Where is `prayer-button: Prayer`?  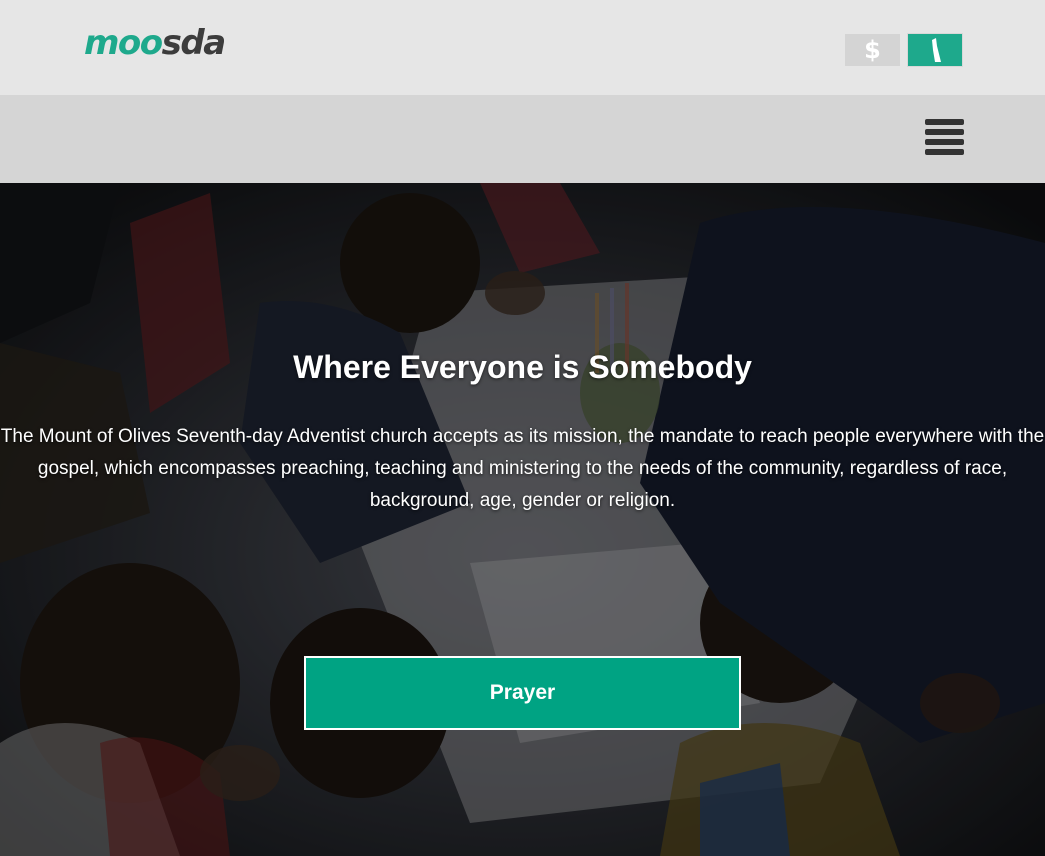 prayer-button: Prayer is located at coordinates (522, 693).